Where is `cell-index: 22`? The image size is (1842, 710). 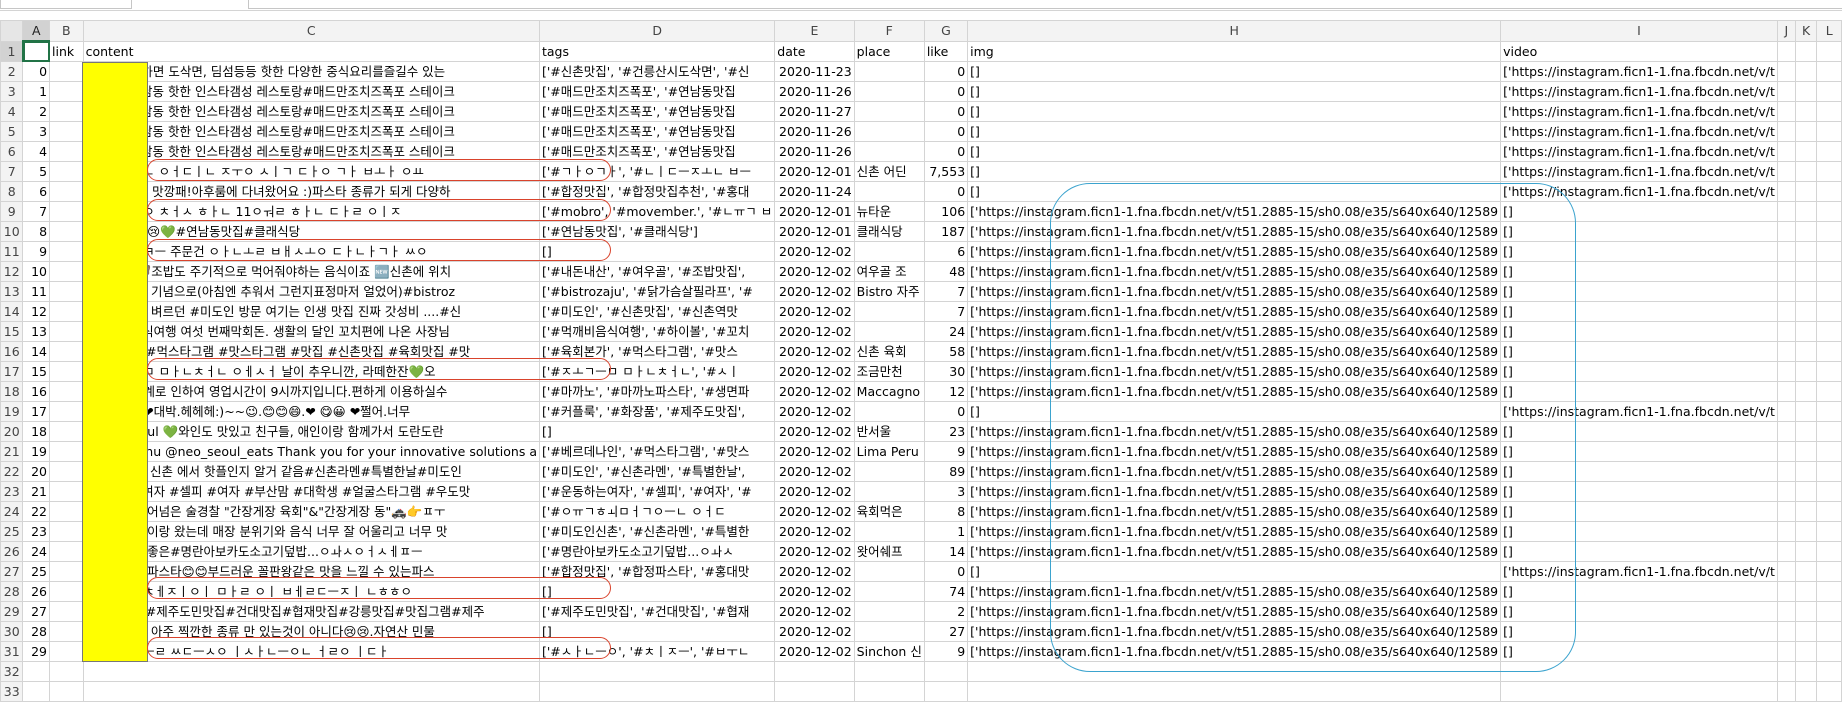
cell-index: 22 is located at coordinates (36, 511).